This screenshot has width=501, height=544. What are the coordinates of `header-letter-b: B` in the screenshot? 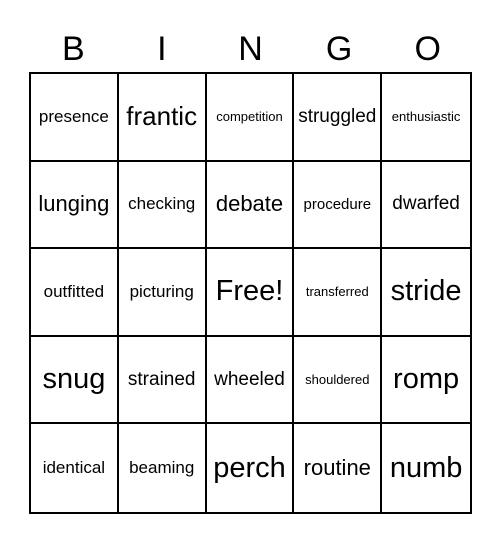 It's located at (73, 49).